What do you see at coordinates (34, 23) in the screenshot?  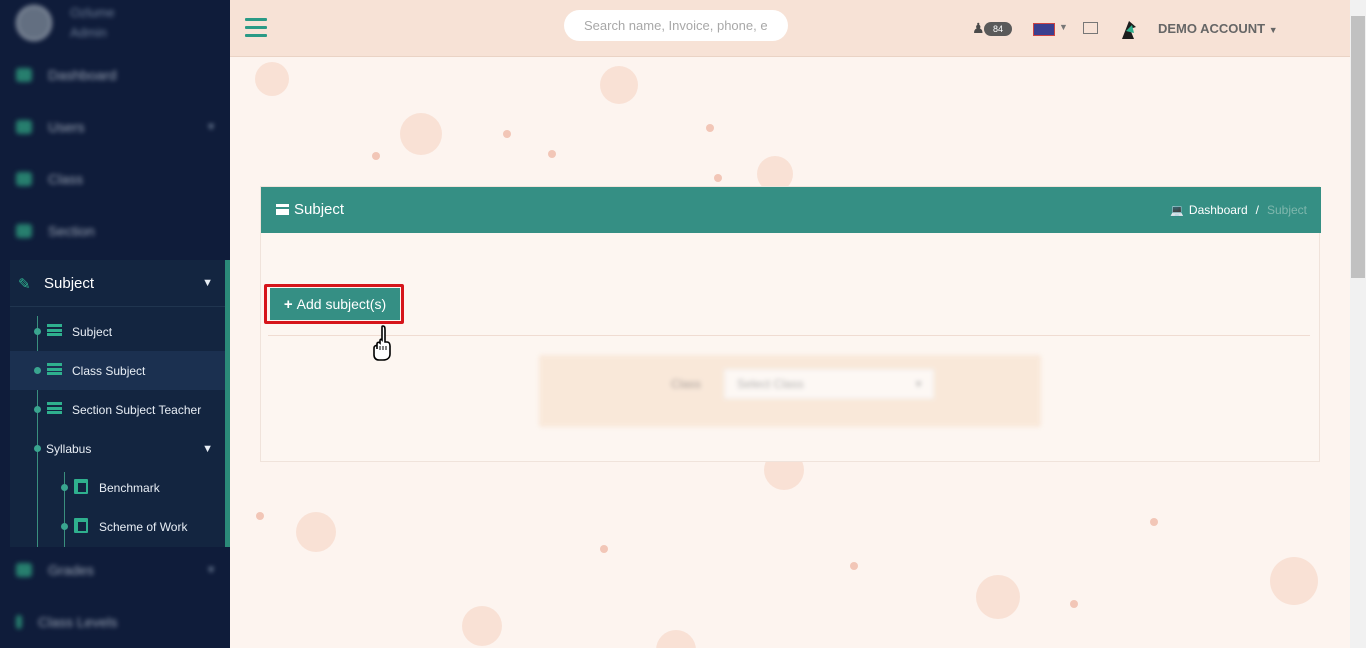 I see `avatar` at bounding box center [34, 23].